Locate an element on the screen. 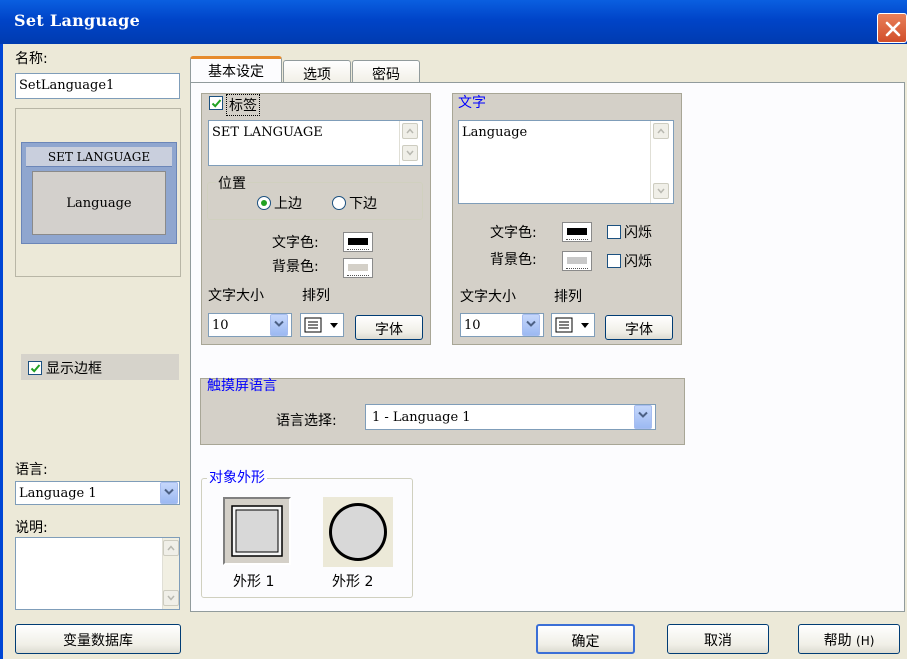 The height and width of the screenshot is (659, 907). help-button: 帮助 (H) is located at coordinates (849, 639).